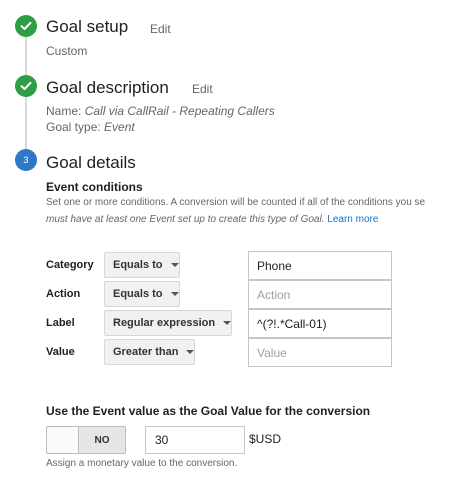  I want to click on goal-setup-title: Goal setup, so click(87, 26).